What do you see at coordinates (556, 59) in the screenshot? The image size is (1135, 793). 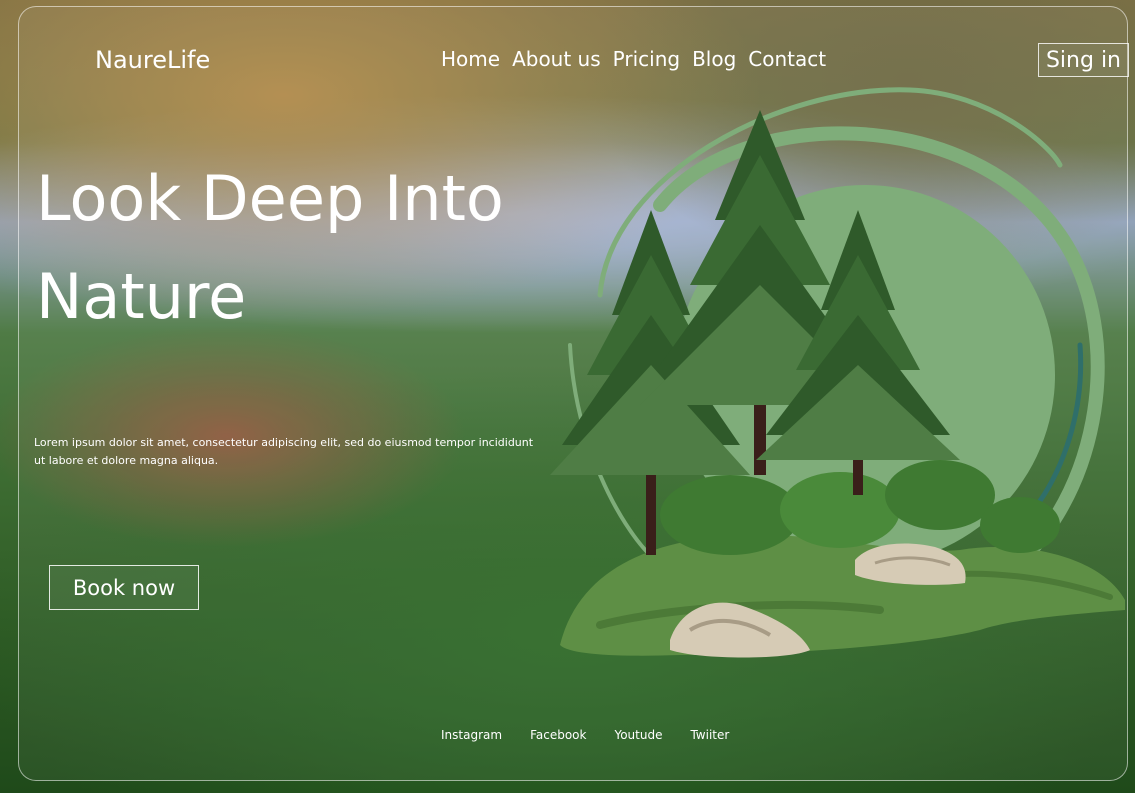 I see `nav-about-us: About us` at bounding box center [556, 59].